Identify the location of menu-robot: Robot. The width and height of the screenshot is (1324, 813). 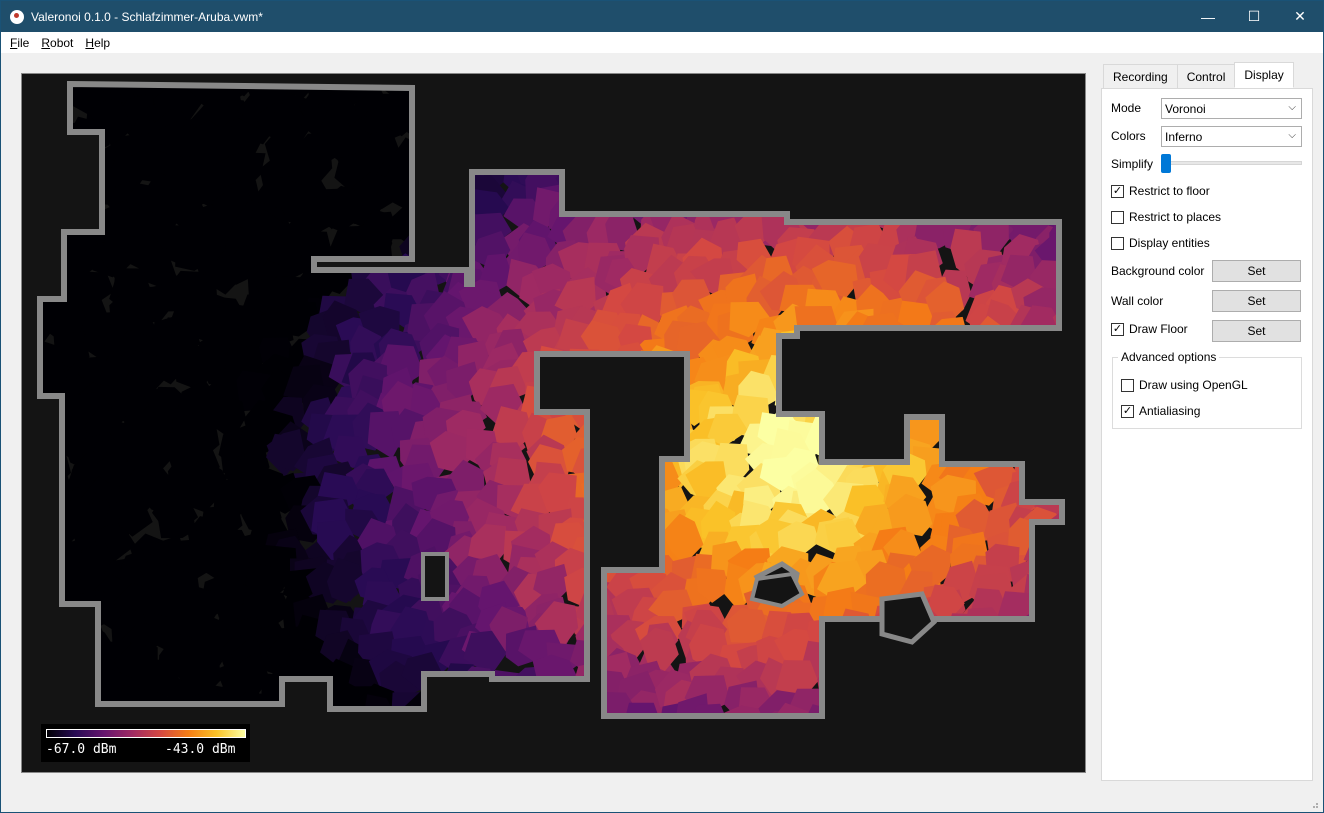
(57, 43).